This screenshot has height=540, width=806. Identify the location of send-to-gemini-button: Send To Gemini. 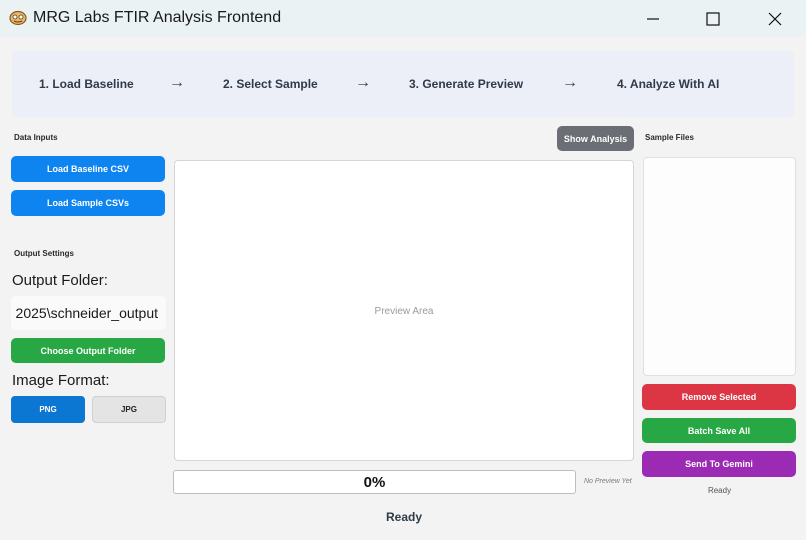
(719, 464).